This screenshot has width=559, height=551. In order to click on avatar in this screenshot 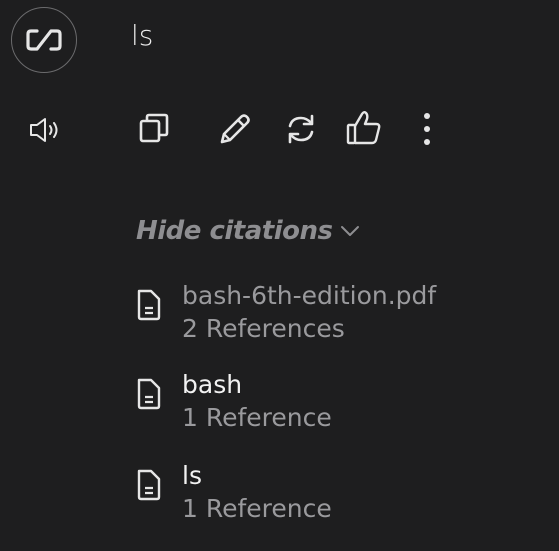, I will do `click(44, 40)`.